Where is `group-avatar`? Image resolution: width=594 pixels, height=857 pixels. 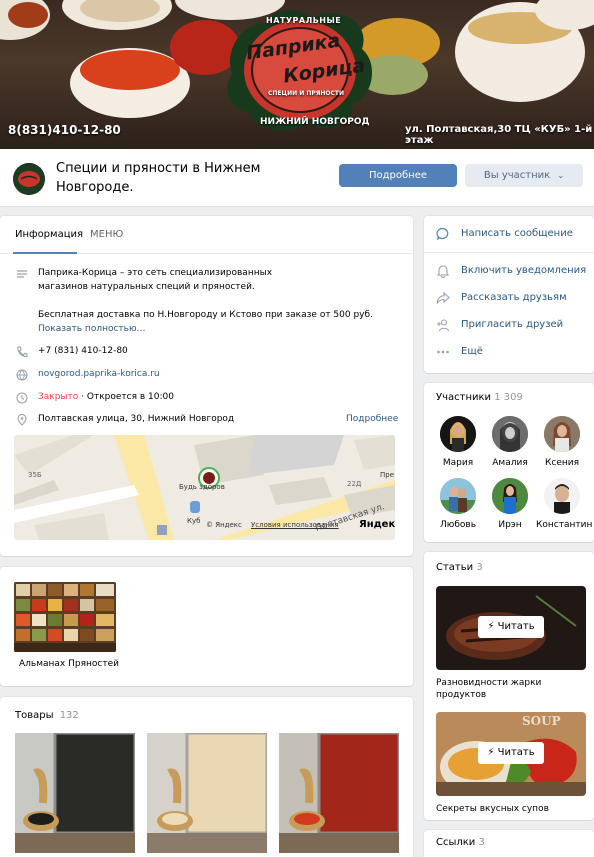
group-avatar is located at coordinates (29, 179).